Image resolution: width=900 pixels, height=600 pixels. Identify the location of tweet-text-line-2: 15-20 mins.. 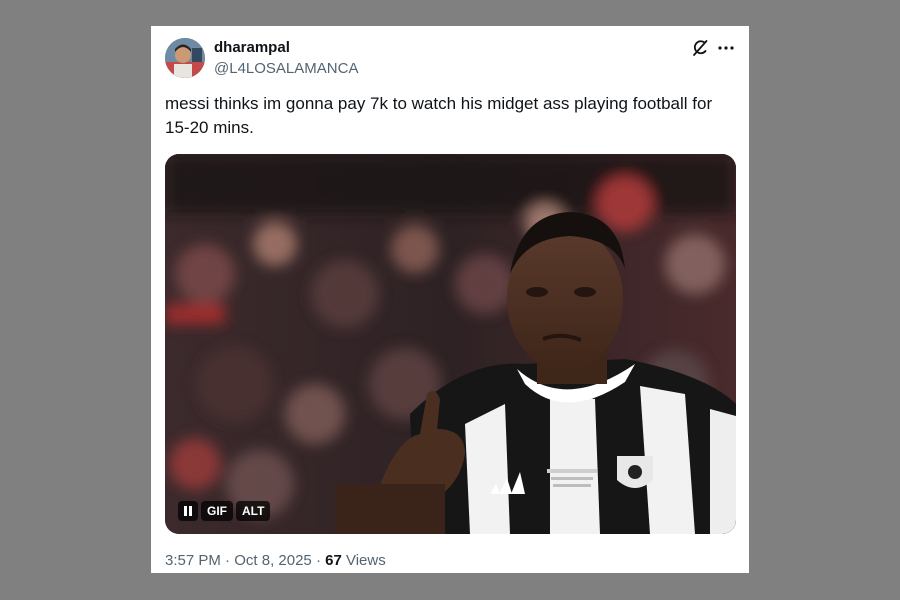
(209, 127).